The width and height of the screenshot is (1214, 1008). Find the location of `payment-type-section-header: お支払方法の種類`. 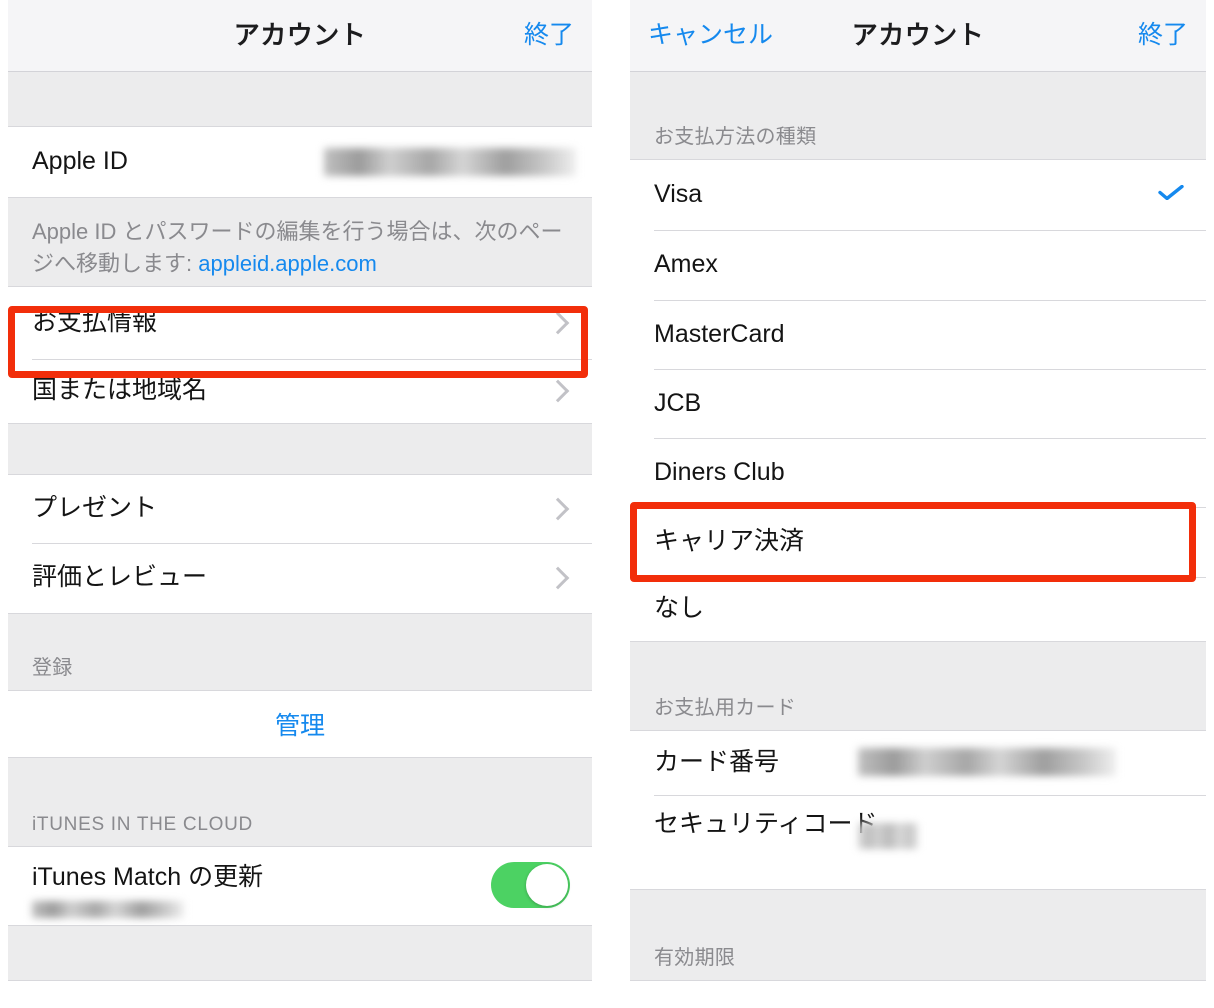

payment-type-section-header: お支払方法の種類 is located at coordinates (918, 116).